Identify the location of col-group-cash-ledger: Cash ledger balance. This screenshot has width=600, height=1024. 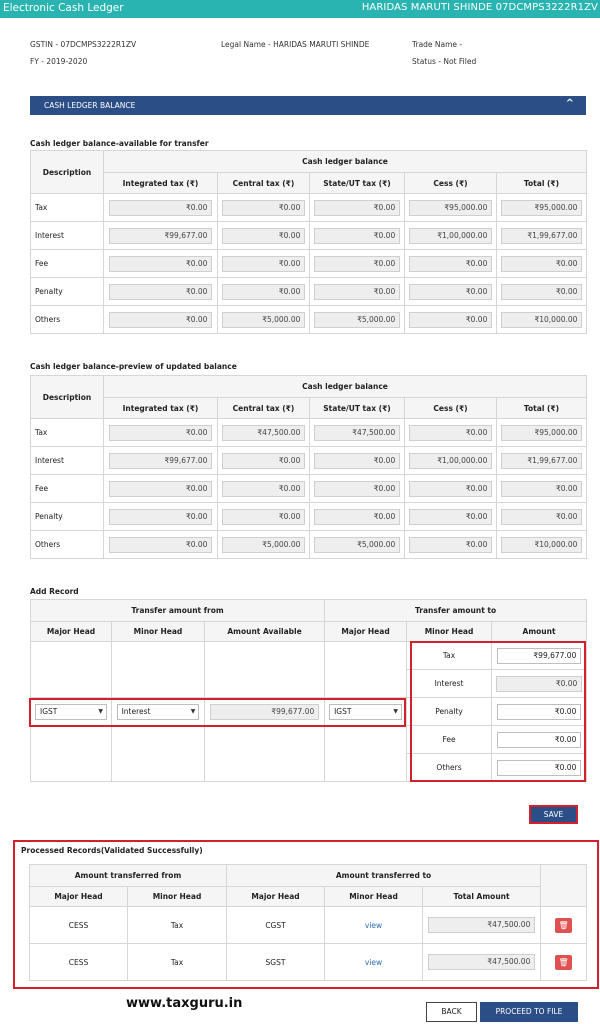
(345, 386).